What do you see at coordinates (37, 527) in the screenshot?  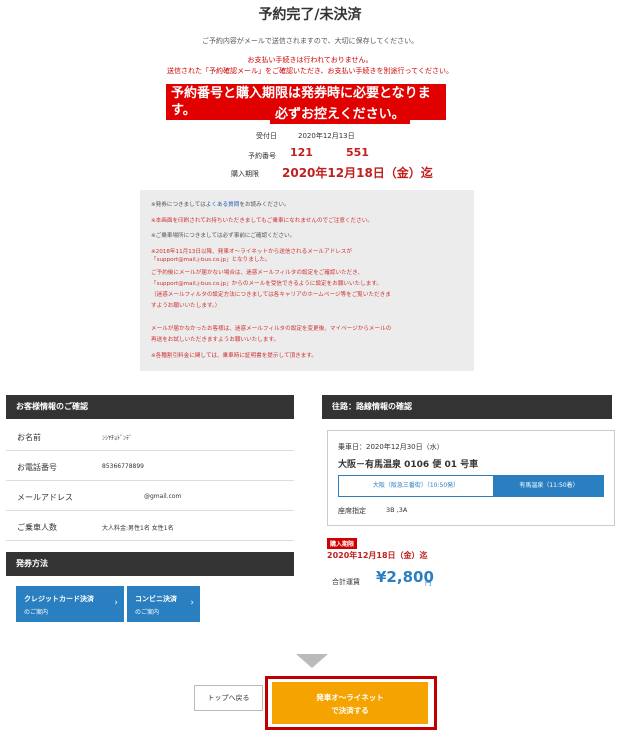 I see `passengers-label: ご乗車人数` at bounding box center [37, 527].